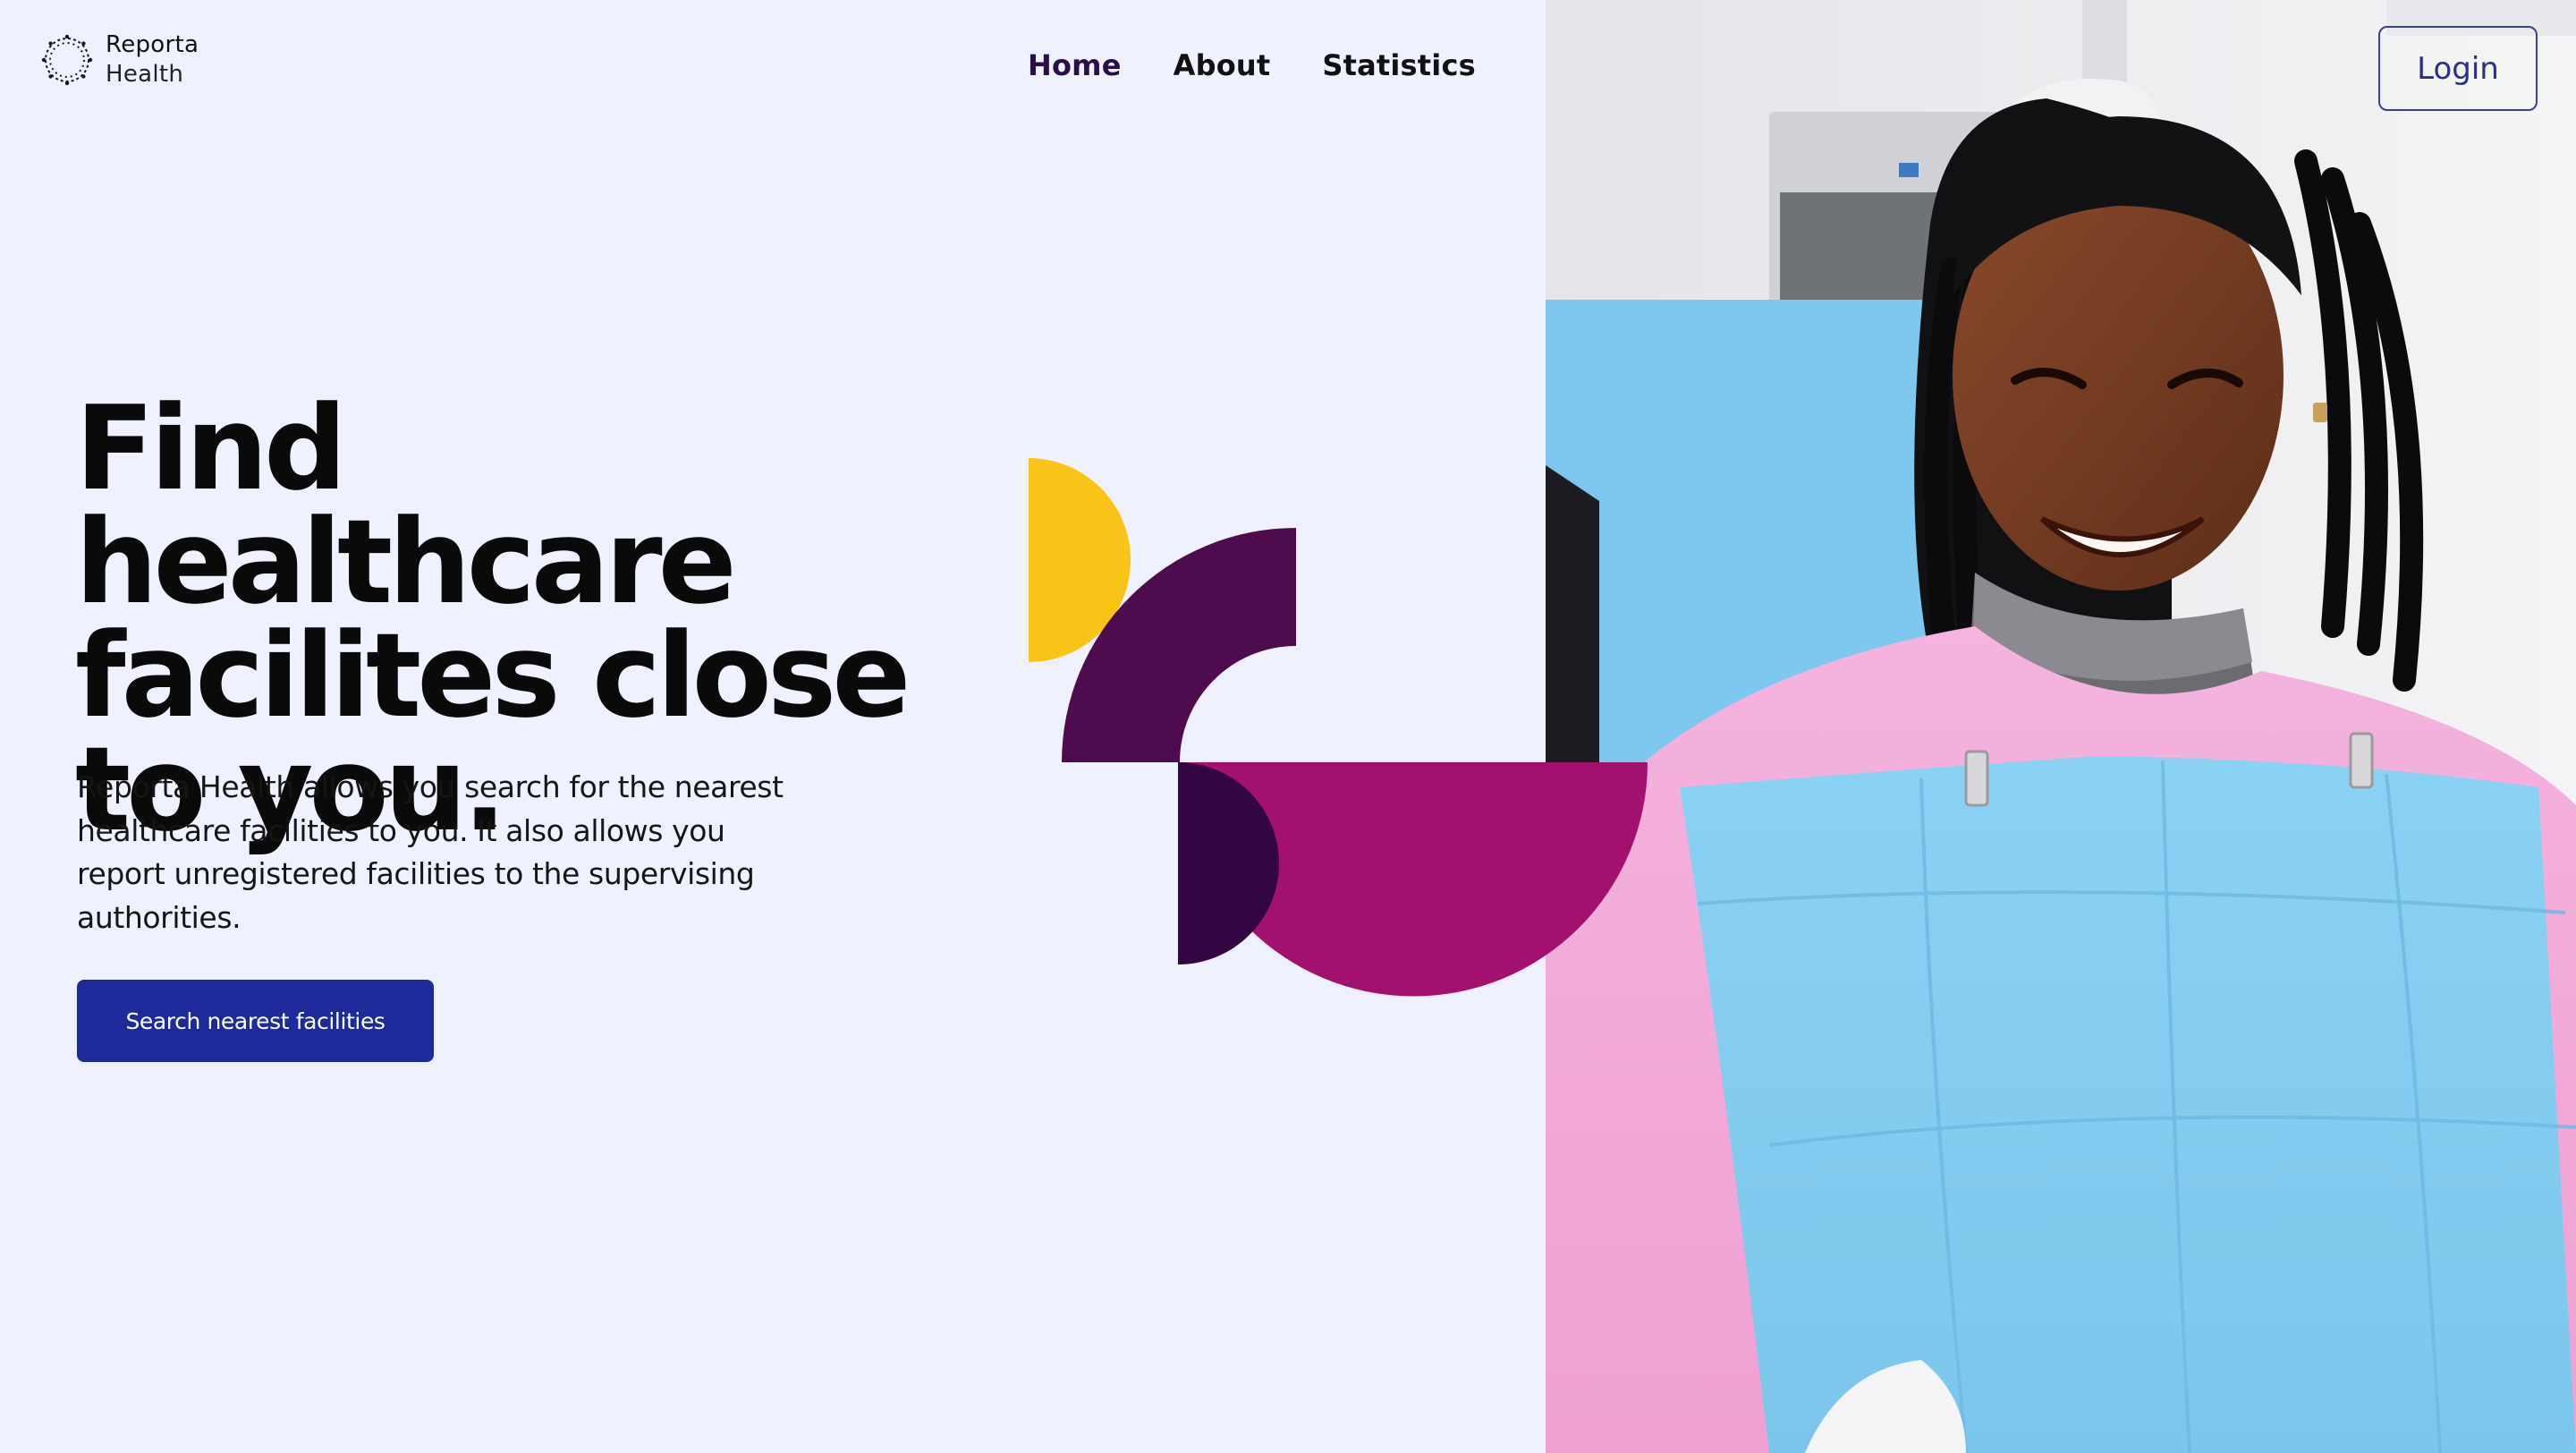 The width and height of the screenshot is (2576, 1453). What do you see at coordinates (1399, 65) in the screenshot?
I see `nav-item-statistics: Statistics` at bounding box center [1399, 65].